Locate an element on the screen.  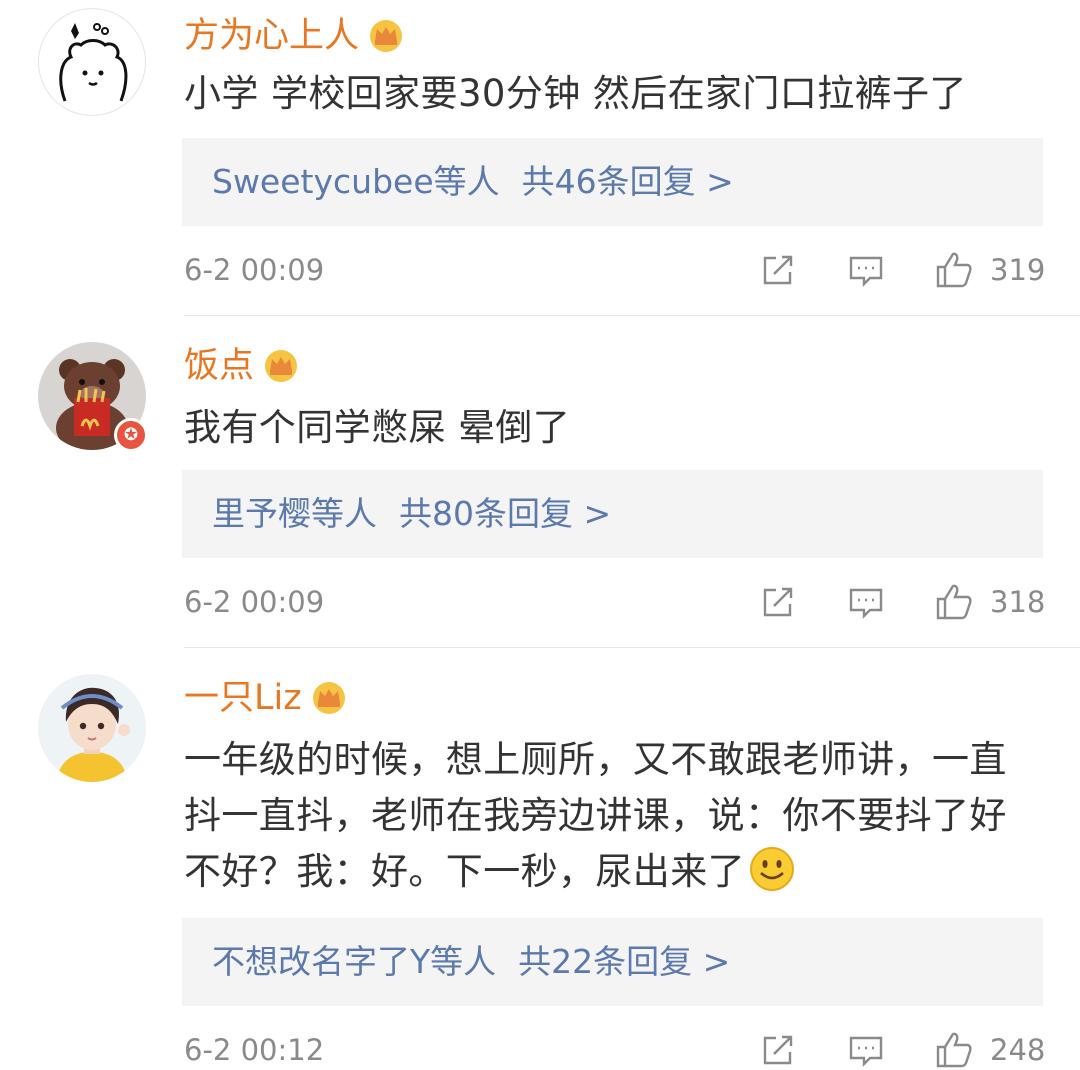
comment-meta: 6-2 00:12 248 is located at coordinates (615, 1050).